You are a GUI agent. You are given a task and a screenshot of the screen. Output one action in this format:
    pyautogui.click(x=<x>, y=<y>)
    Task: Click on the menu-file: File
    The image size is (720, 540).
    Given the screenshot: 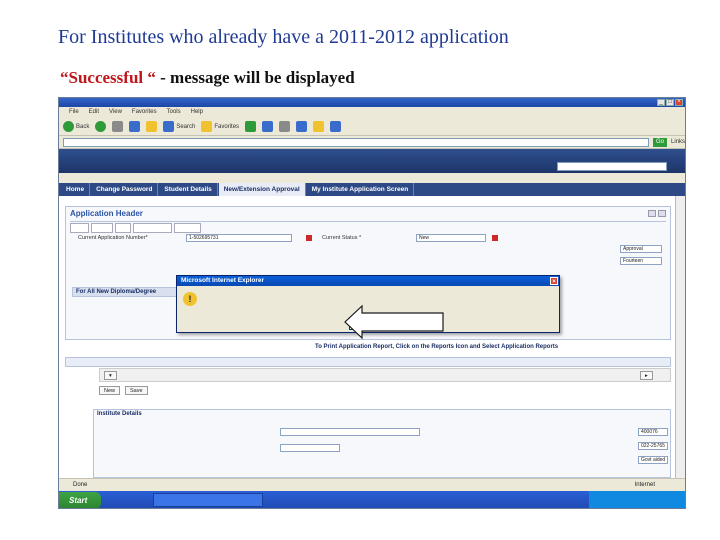 What is the action you would take?
    pyautogui.click(x=74, y=112)
    